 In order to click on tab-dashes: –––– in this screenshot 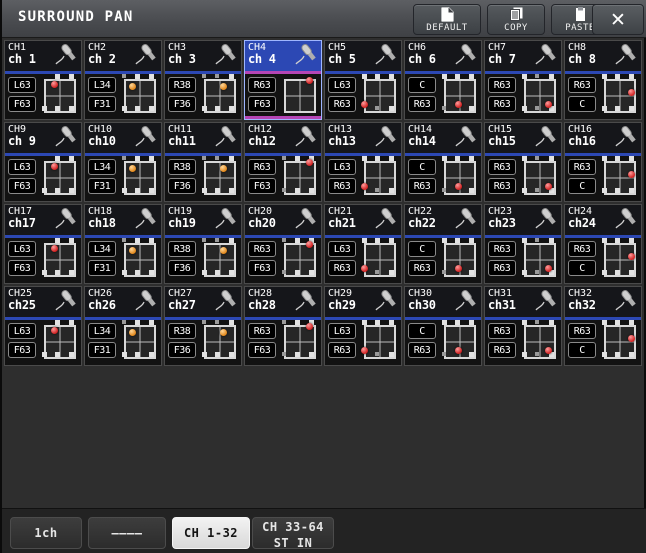, I will do `click(127, 533)`.